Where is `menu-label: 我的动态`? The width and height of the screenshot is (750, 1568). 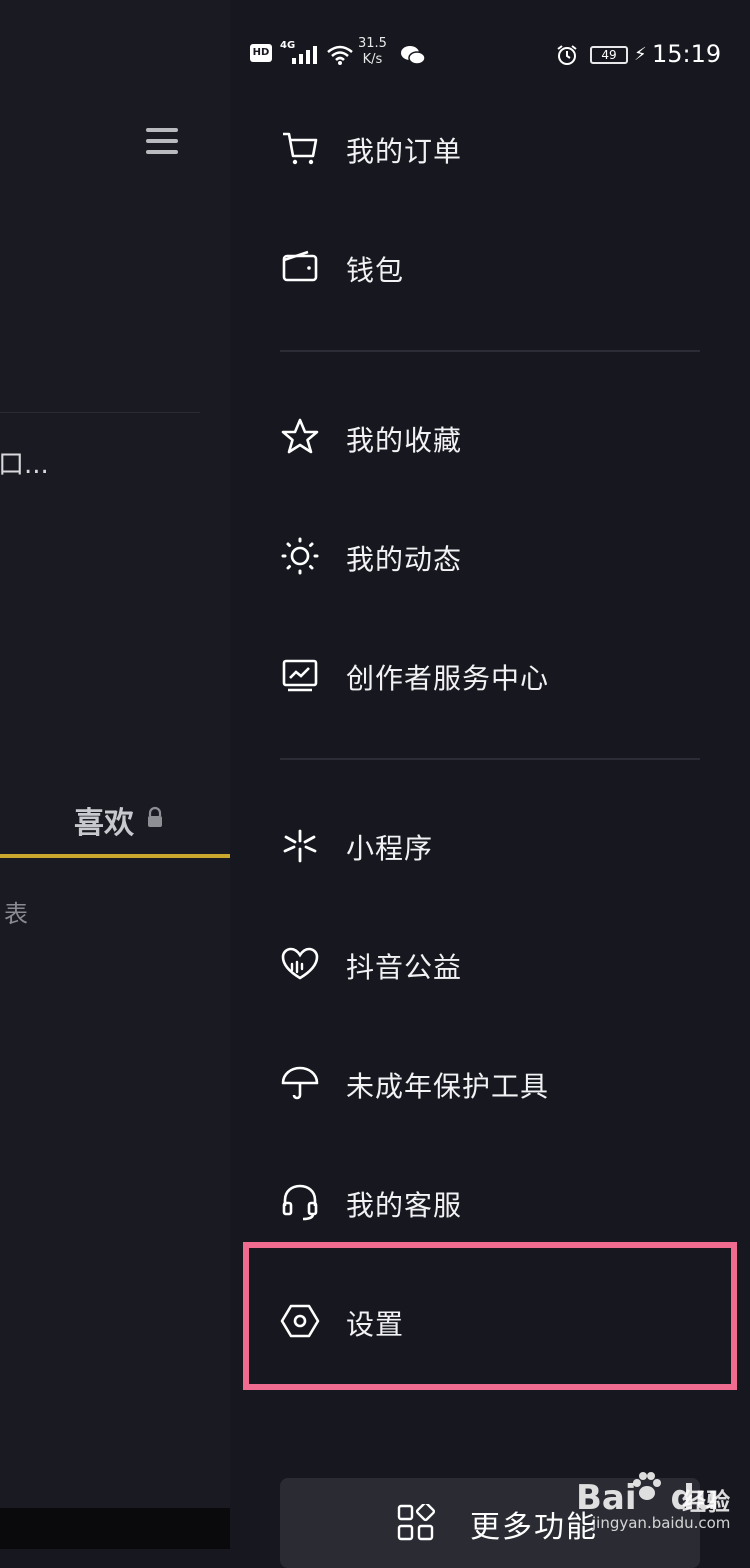
menu-label: 我的动态 is located at coordinates (404, 559).